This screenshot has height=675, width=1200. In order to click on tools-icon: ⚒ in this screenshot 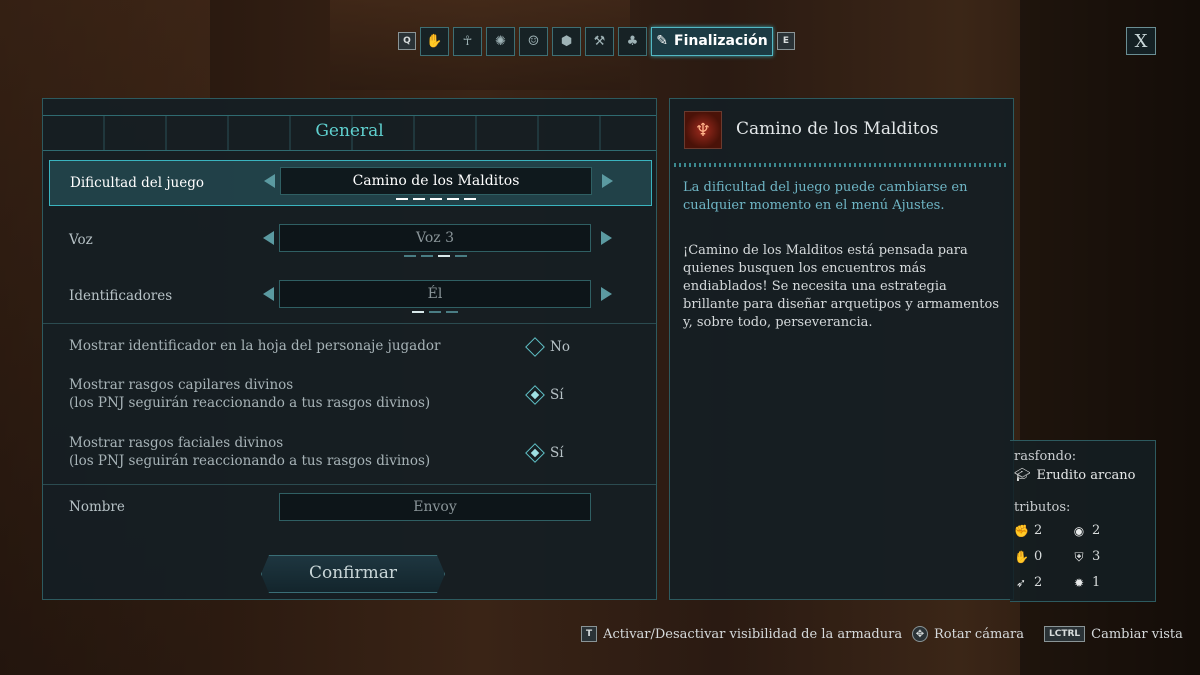, I will do `click(599, 41)`.